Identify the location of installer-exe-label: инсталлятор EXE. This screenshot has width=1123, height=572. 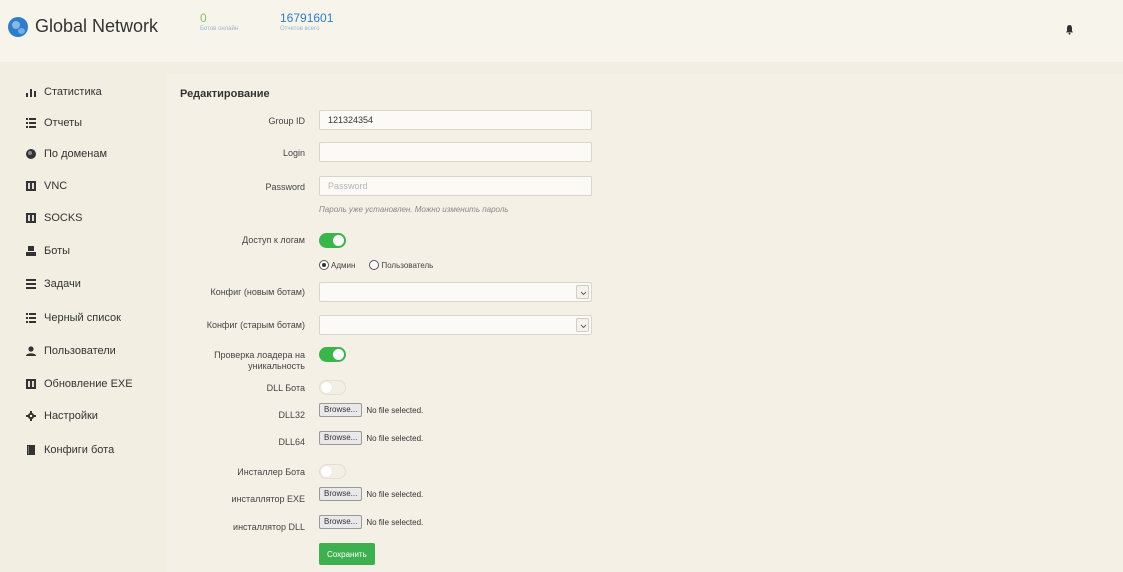
(268, 499).